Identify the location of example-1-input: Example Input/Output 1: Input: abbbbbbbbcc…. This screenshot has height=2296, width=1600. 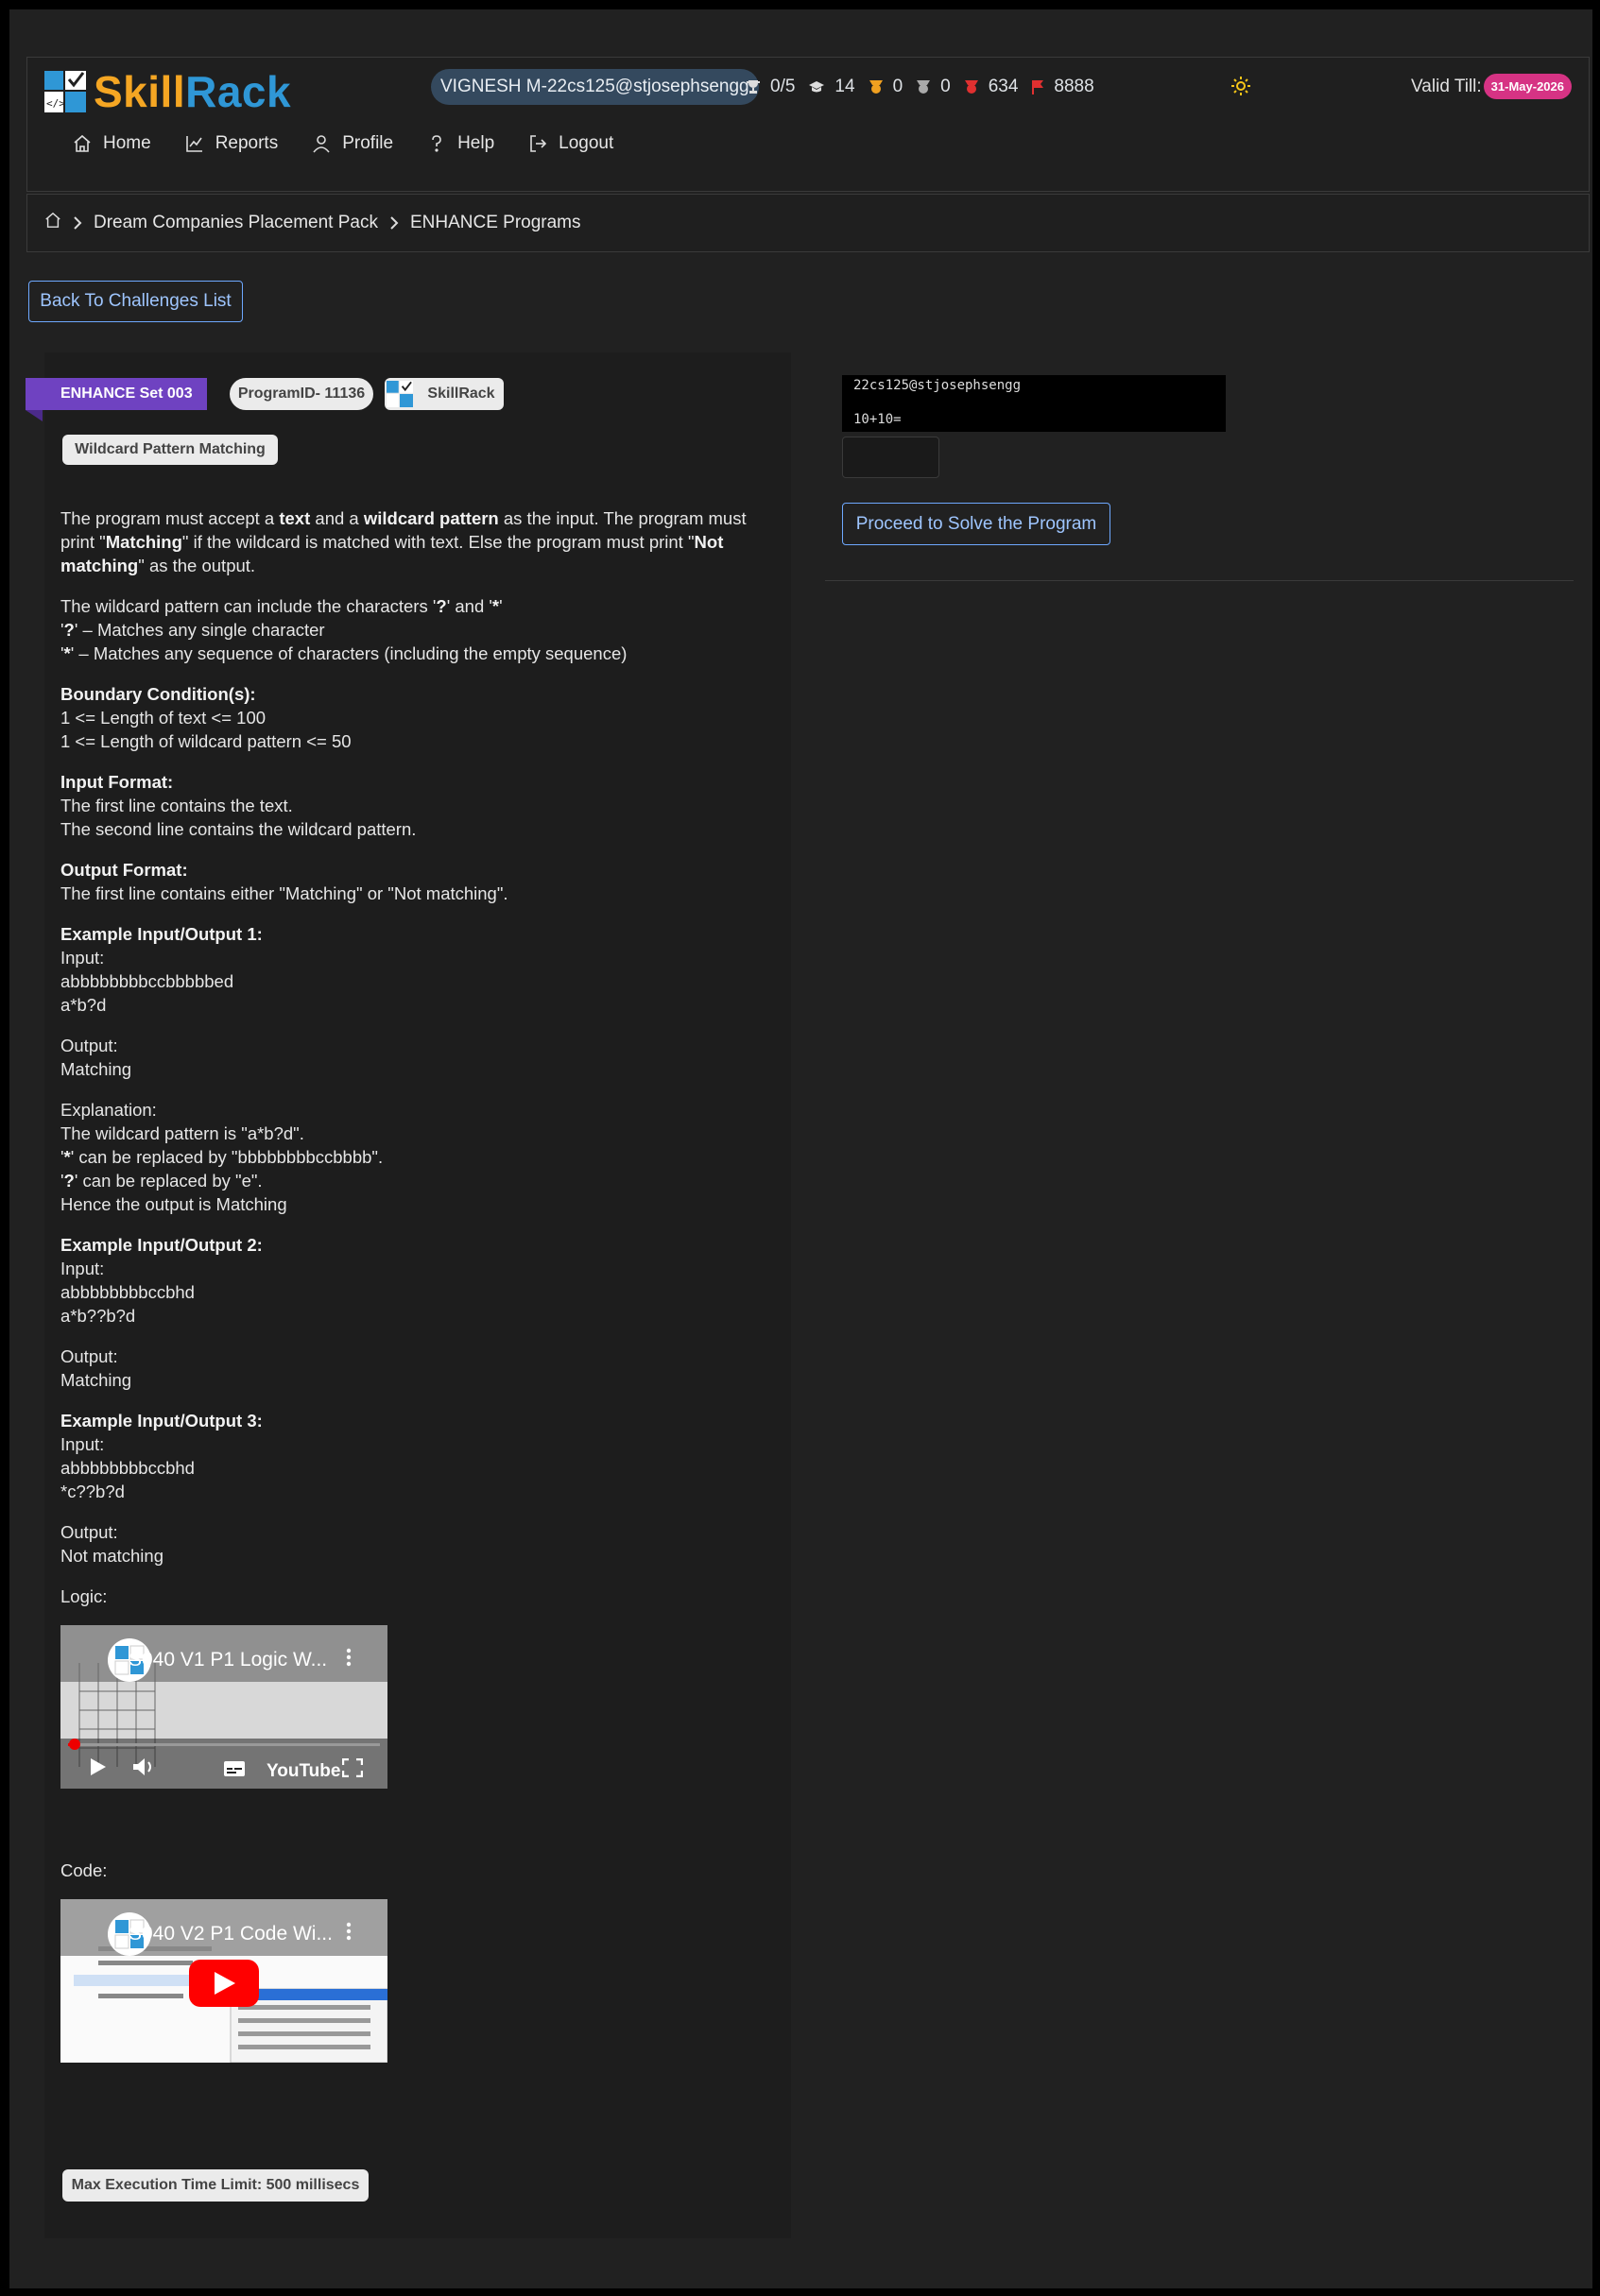
(162, 969).